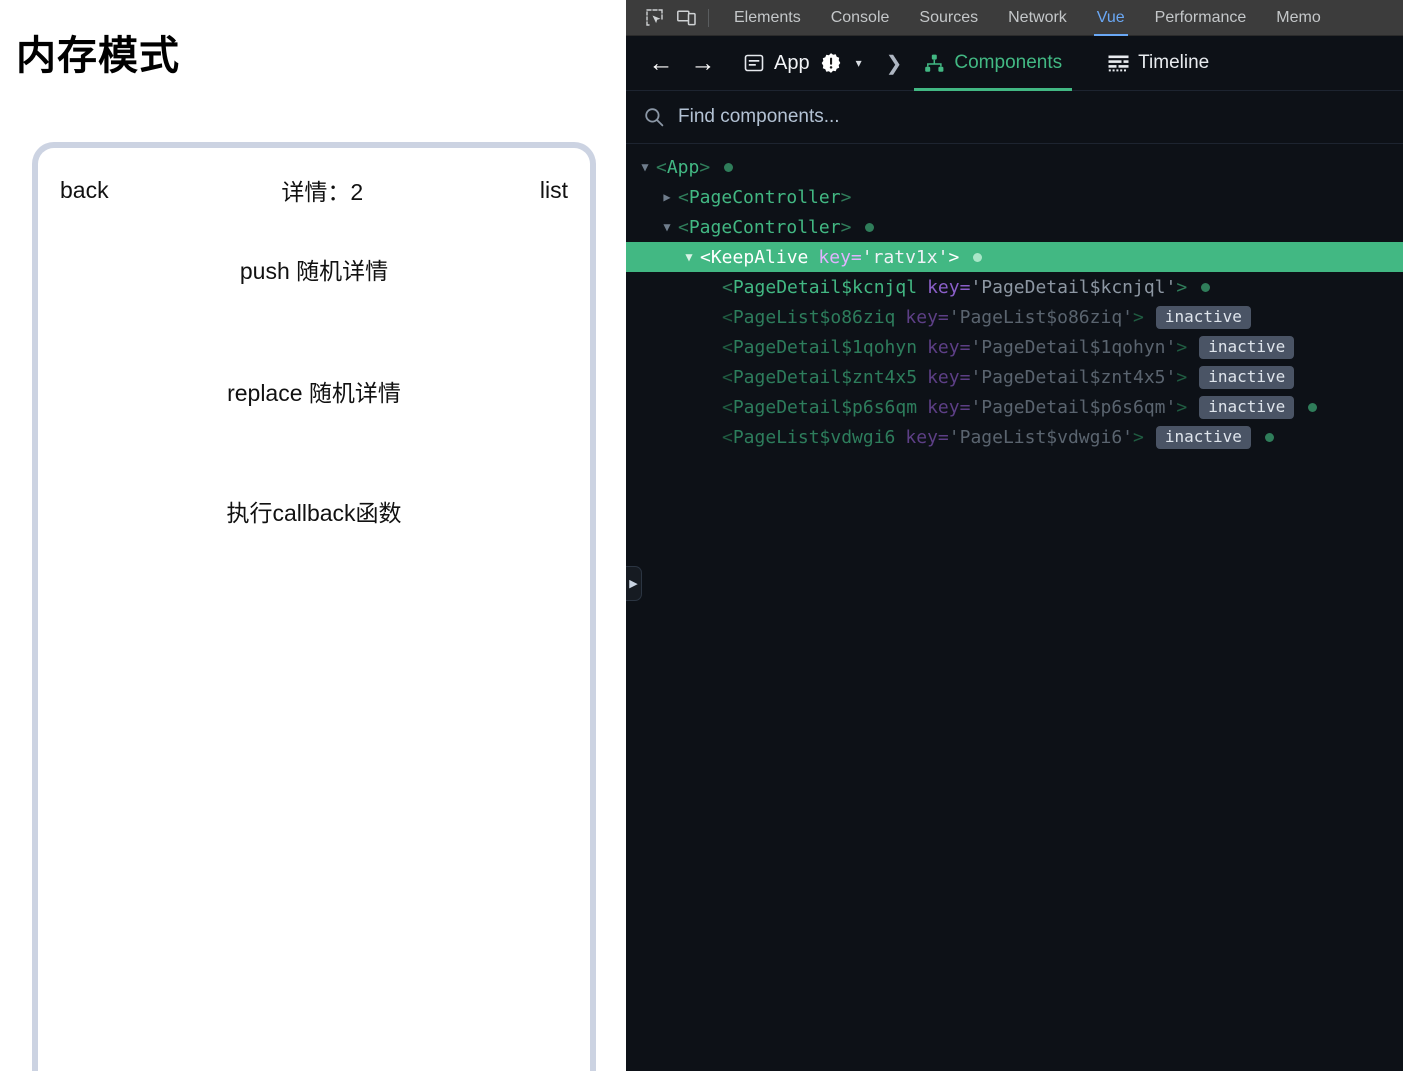 The width and height of the screenshot is (1403, 1071). Describe the element at coordinates (1014, 257) in the screenshot. I see `tree-node-keepalive: ▼ <KeepAlive key='ratv1x'>` at that location.